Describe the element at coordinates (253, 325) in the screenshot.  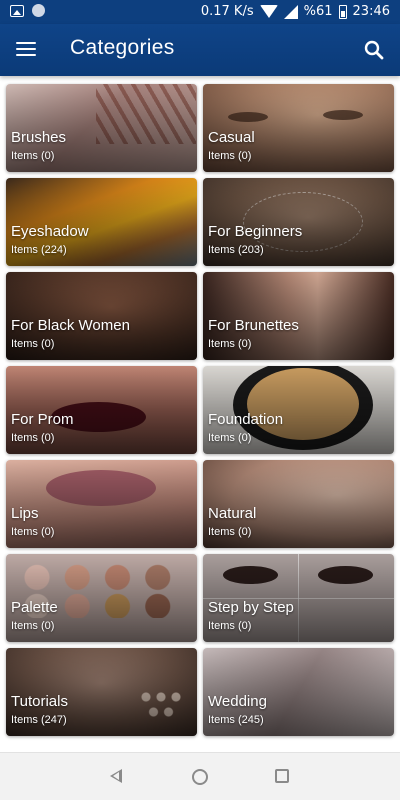
I see `category-name: For Brunettes` at that location.